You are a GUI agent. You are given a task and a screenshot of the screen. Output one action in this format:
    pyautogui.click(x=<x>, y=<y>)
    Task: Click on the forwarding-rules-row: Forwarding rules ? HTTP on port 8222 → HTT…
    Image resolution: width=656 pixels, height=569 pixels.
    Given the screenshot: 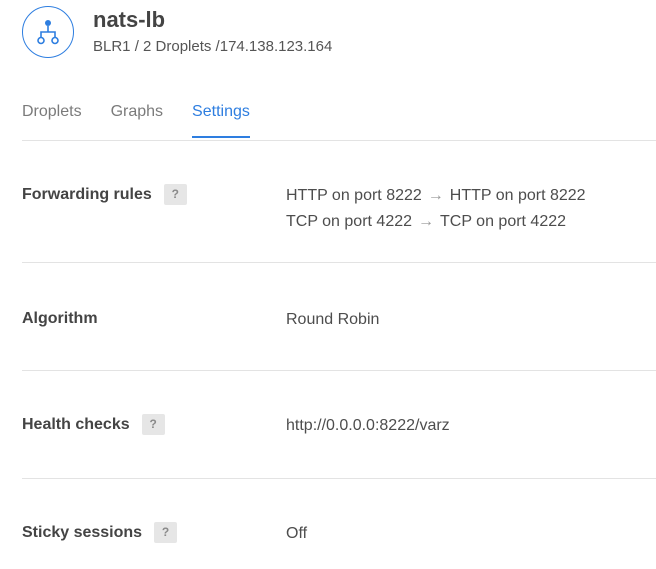 What is the action you would take?
    pyautogui.click(x=339, y=209)
    